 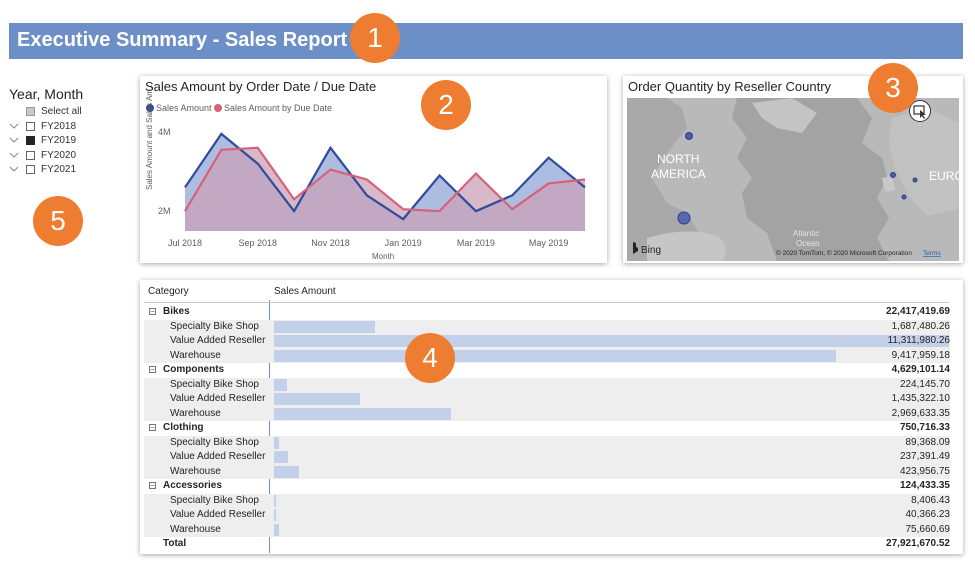 What do you see at coordinates (547, 312) in the screenshot?
I see `table-group-row: − Bikes 22,417,419.69` at bounding box center [547, 312].